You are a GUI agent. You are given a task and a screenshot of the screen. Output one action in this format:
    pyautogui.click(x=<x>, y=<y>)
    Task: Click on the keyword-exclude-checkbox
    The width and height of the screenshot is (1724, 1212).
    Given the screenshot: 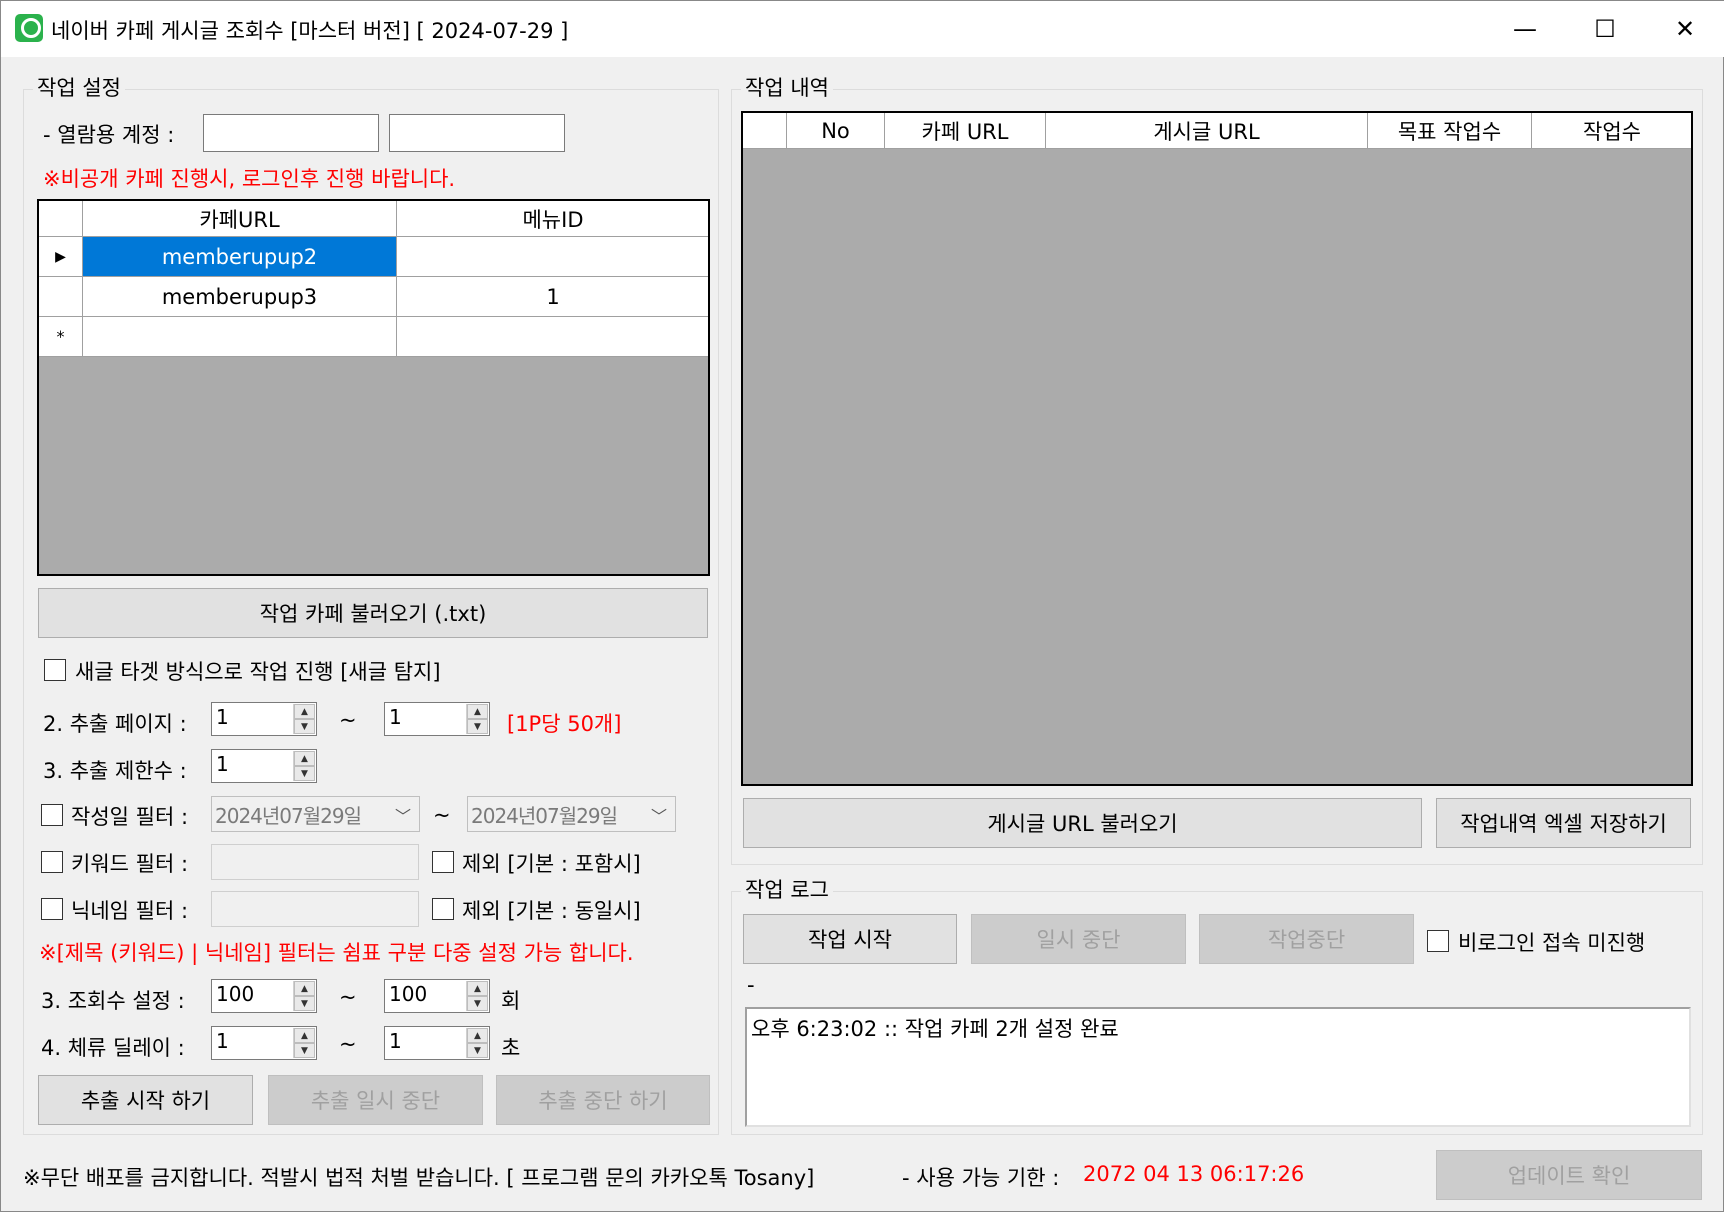 What is the action you would take?
    pyautogui.click(x=443, y=862)
    